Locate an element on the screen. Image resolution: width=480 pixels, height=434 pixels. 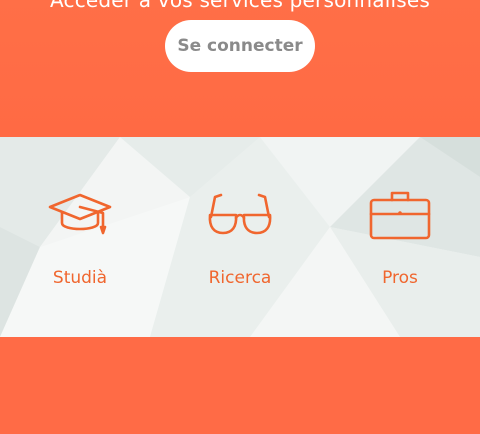
glasses-icon is located at coordinates (240, 214).